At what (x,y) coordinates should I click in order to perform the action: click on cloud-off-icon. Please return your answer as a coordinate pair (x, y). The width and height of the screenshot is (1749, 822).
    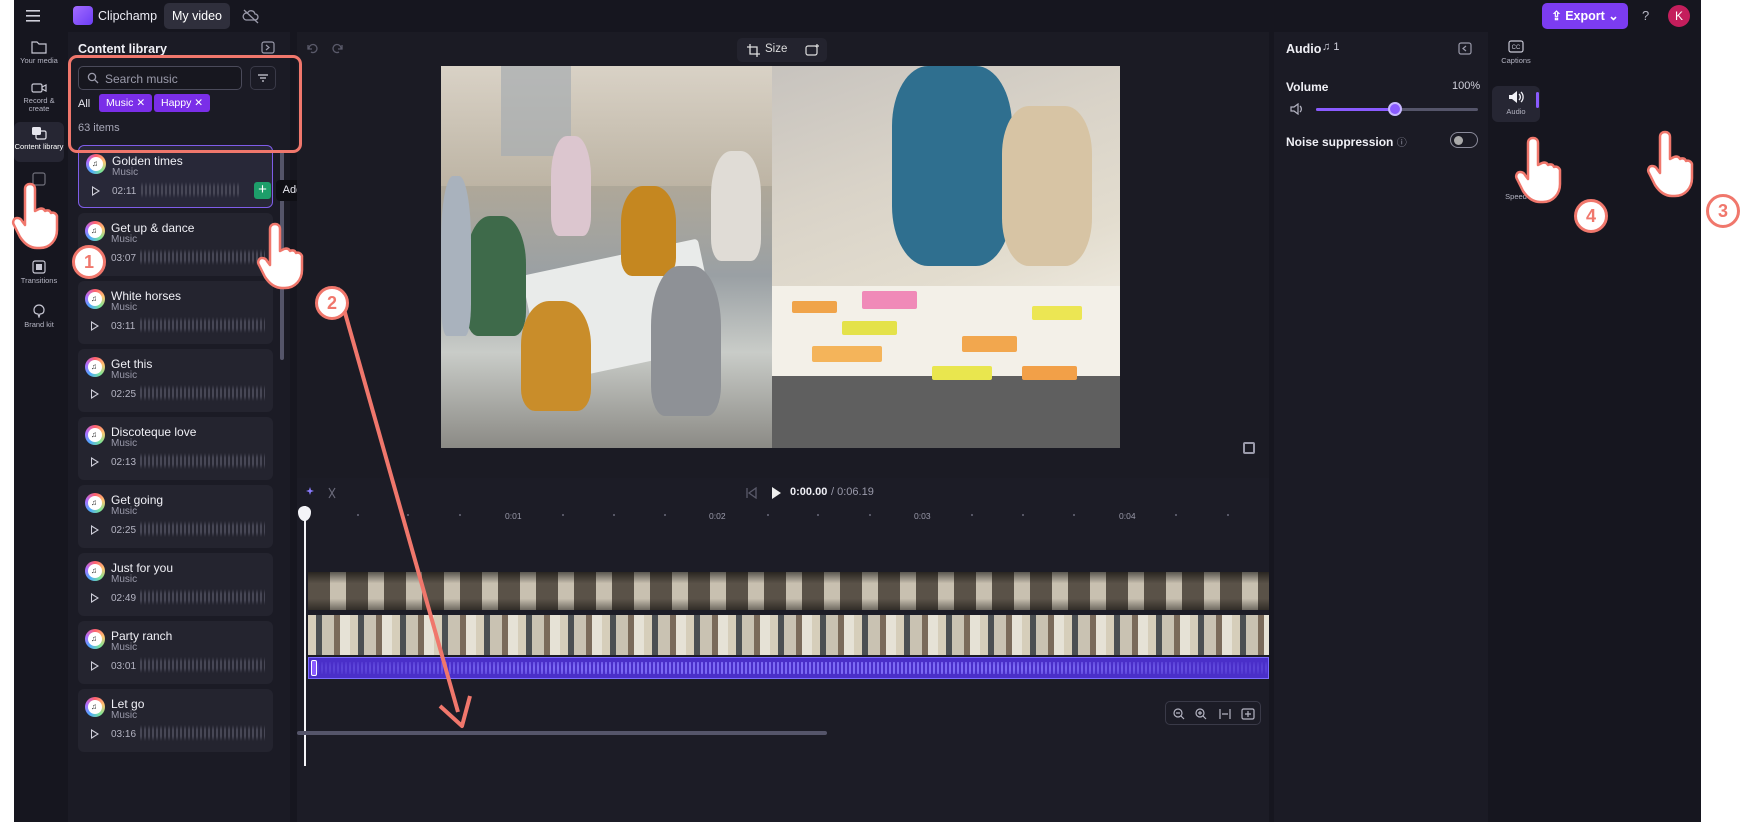
    Looking at the image, I should click on (251, 16).